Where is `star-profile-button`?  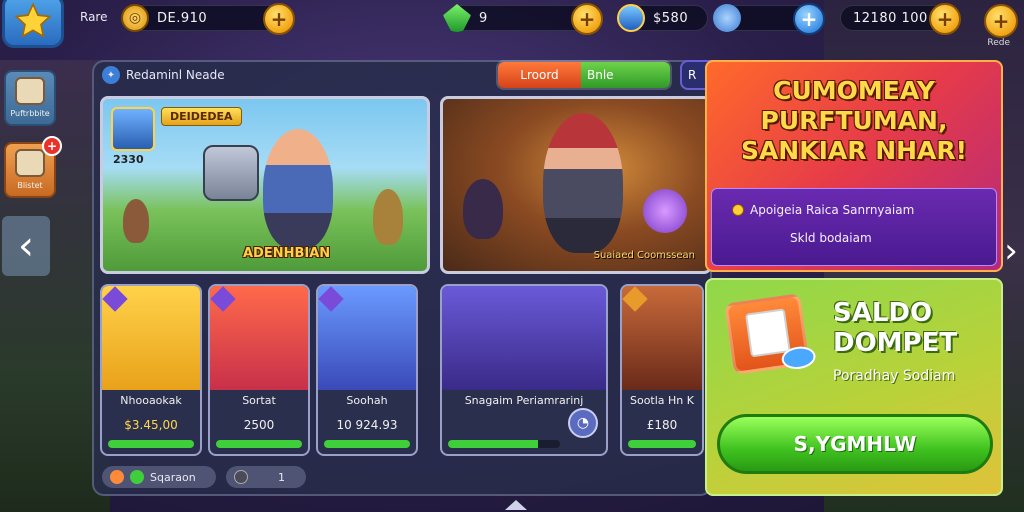 star-profile-button is located at coordinates (33, 24).